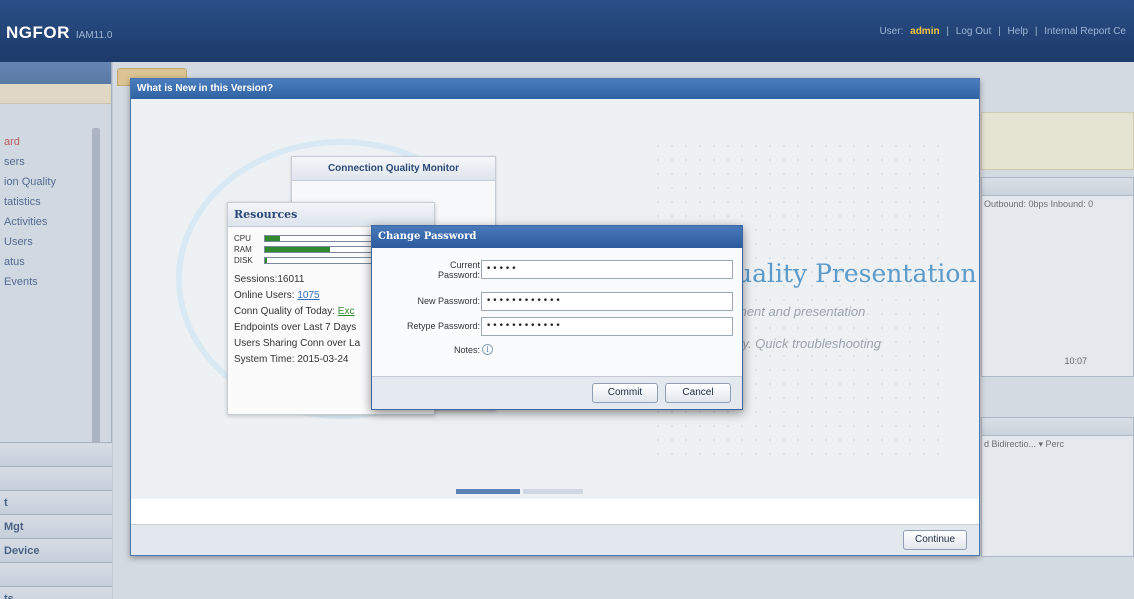  I want to click on disk-bar, so click(319, 260).